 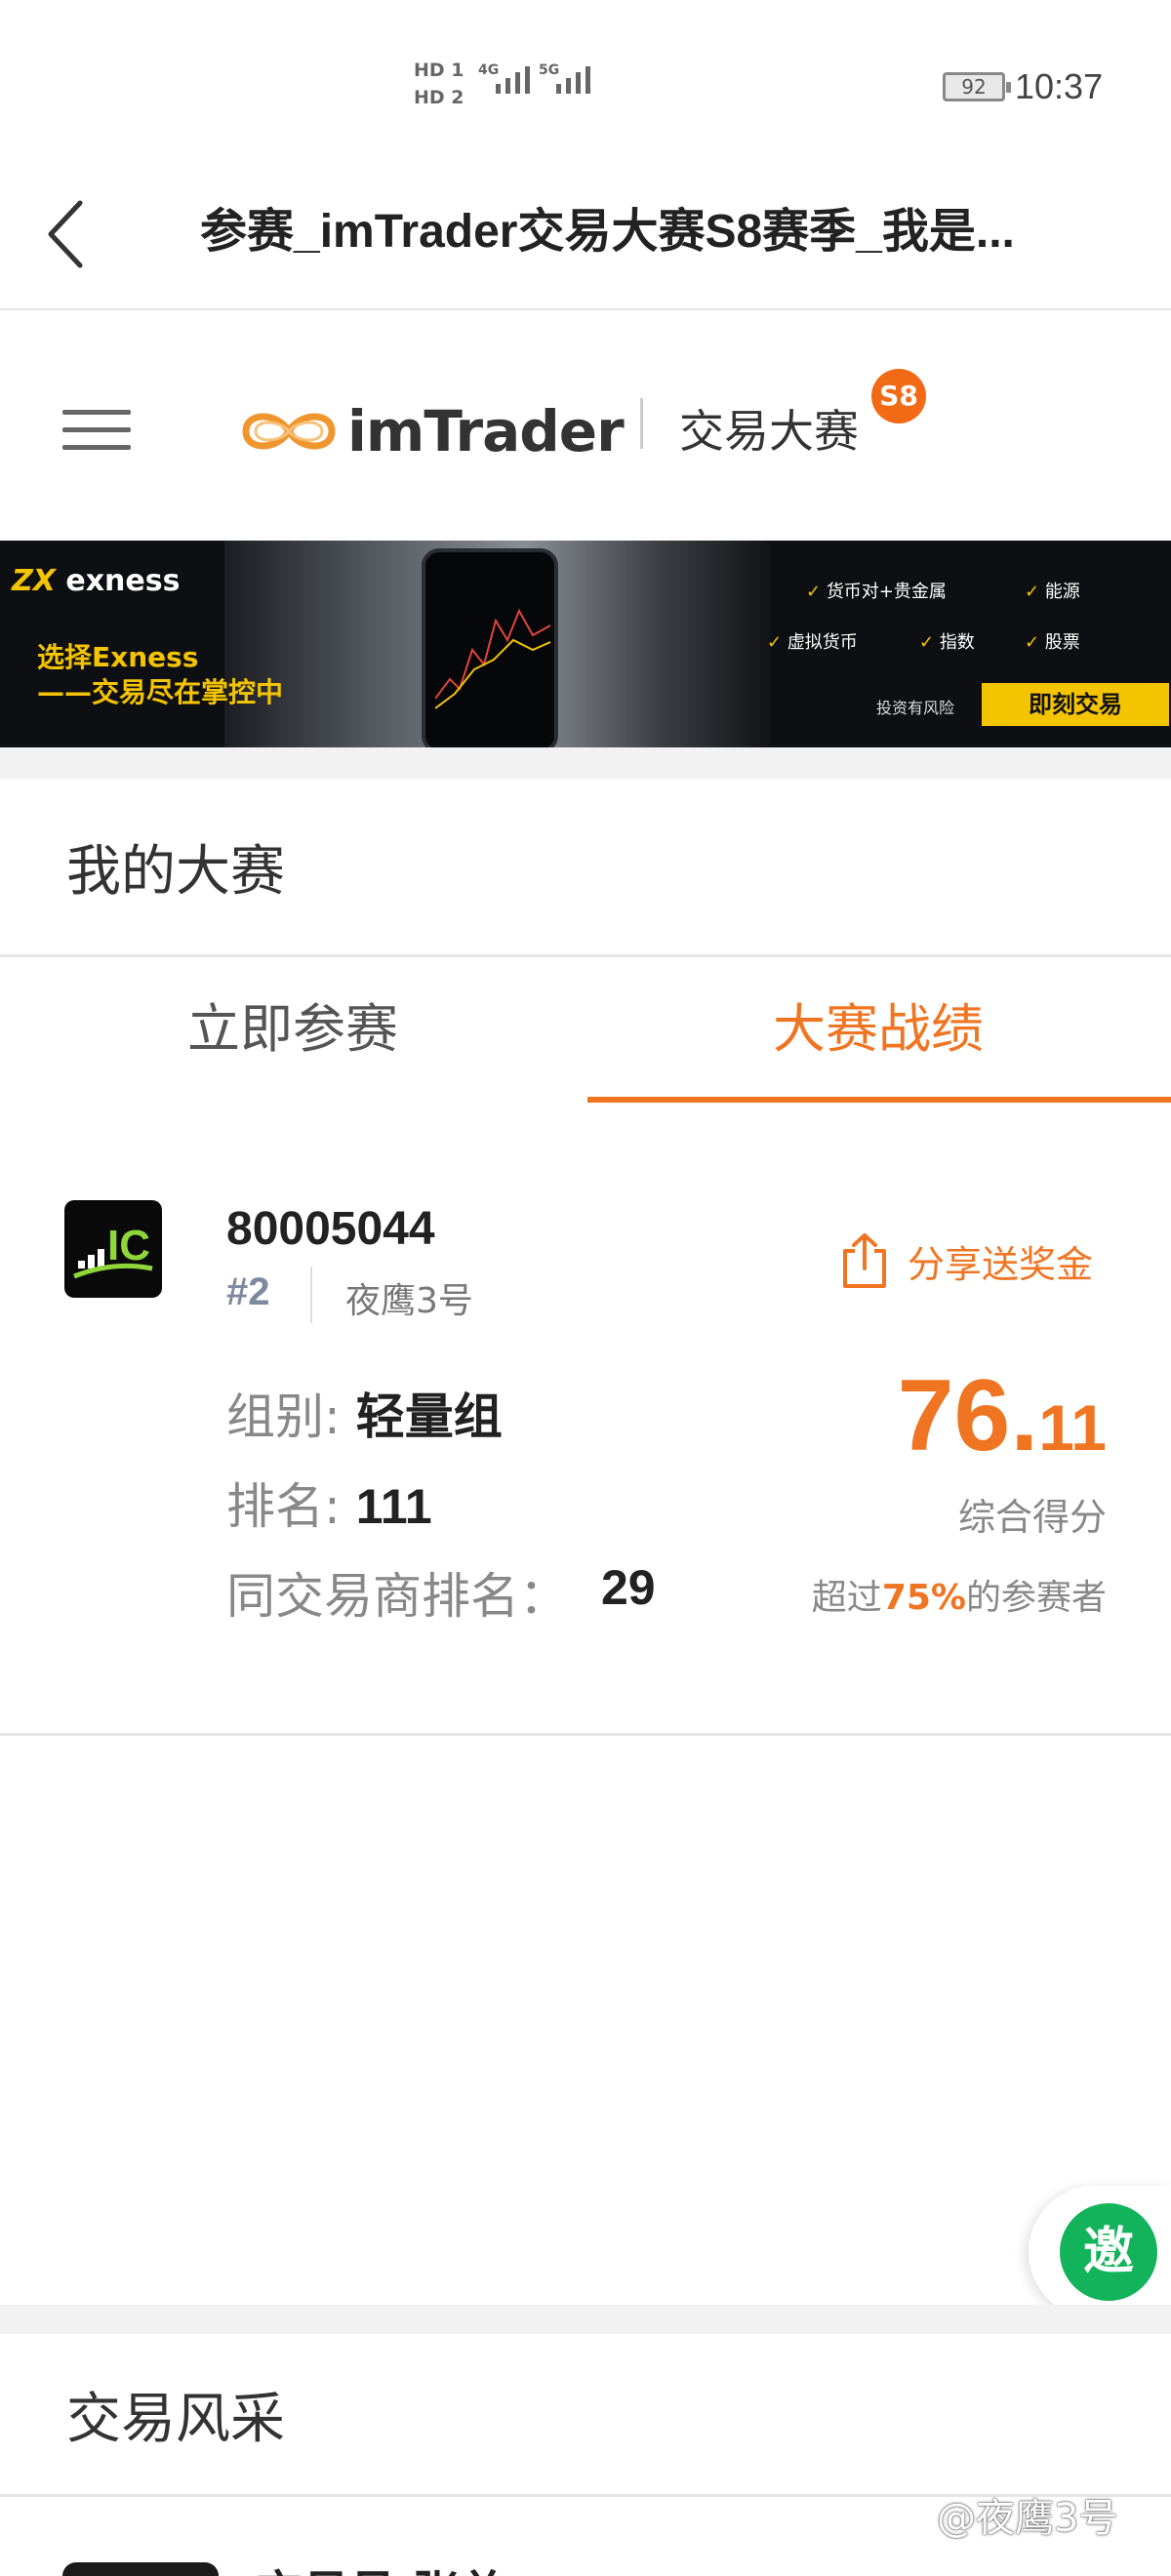 I want to click on rank-row: 排名: 111, so click(x=329, y=1503).